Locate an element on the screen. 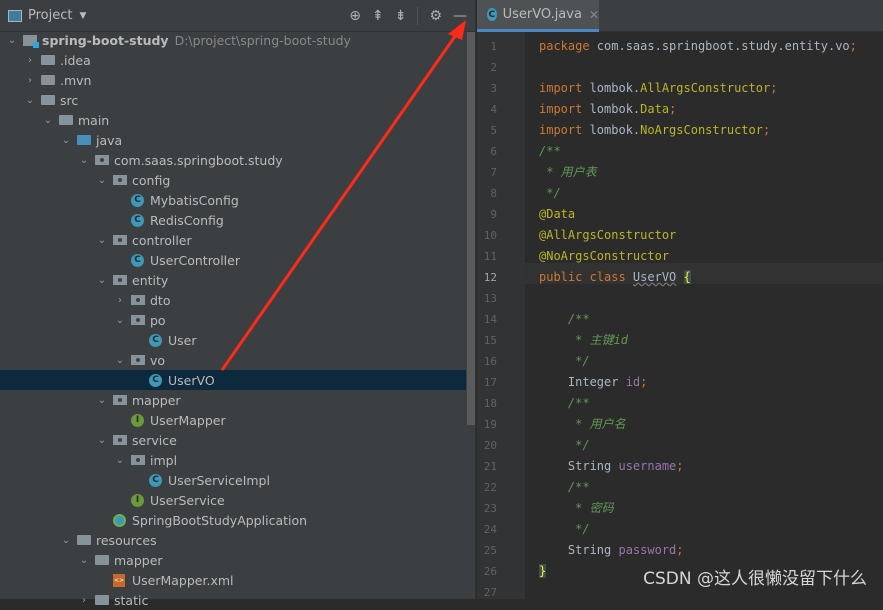 Image resolution: width=883 pixels, height=610 pixels. watermark: CSDN @这人很懒没留下什么 is located at coordinates (755, 579).